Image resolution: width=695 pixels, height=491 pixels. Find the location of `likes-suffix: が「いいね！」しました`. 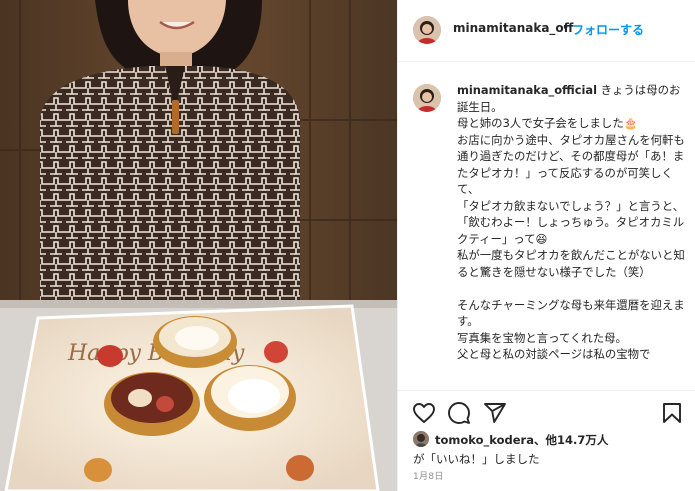

likes-suffix: が「いいね！」しました is located at coordinates (476, 459).